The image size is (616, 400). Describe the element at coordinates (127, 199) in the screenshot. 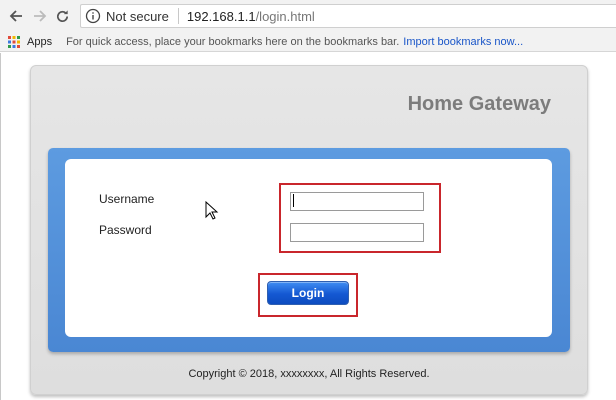

I see `username-label: Username` at that location.